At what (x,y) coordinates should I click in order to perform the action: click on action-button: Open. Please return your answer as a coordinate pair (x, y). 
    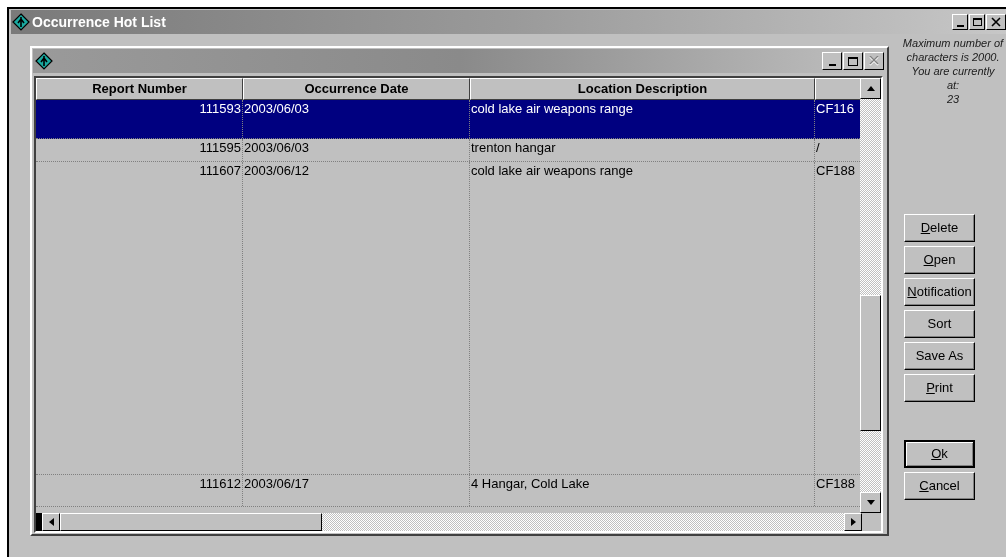
    Looking at the image, I should click on (939, 260).